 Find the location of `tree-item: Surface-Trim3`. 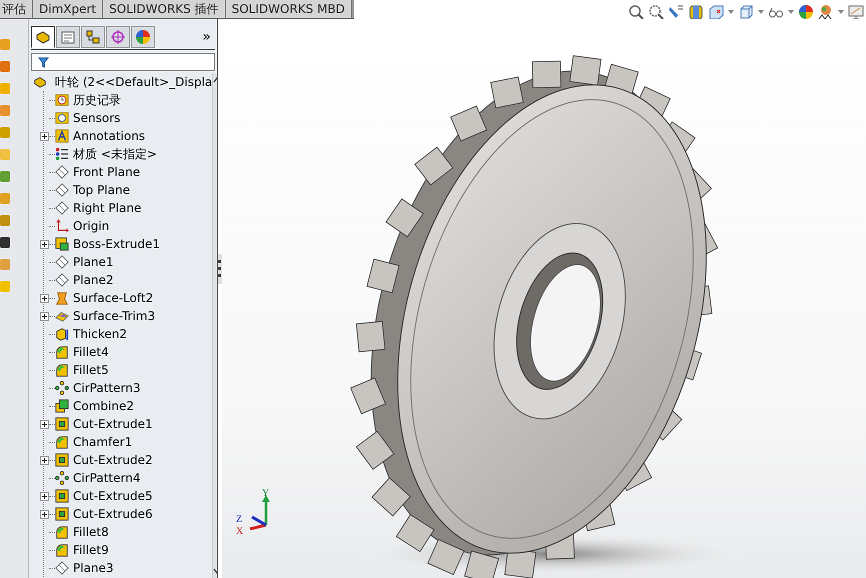

tree-item: Surface-Trim3 is located at coordinates (114, 316).